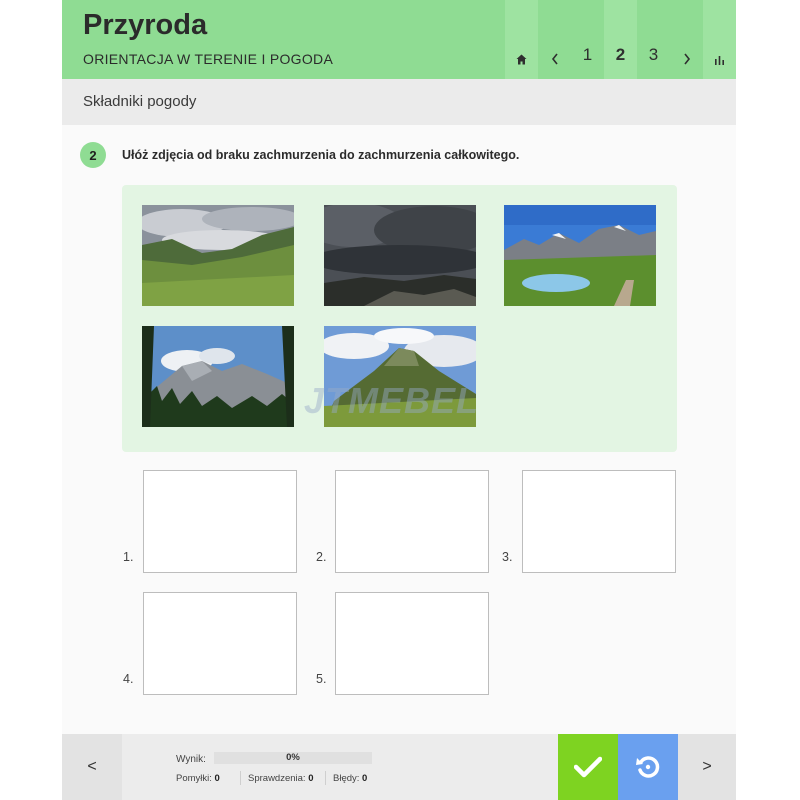 The height and width of the screenshot is (800, 800). What do you see at coordinates (128, 557) in the screenshot?
I see `slot-label-1: 1.` at bounding box center [128, 557].